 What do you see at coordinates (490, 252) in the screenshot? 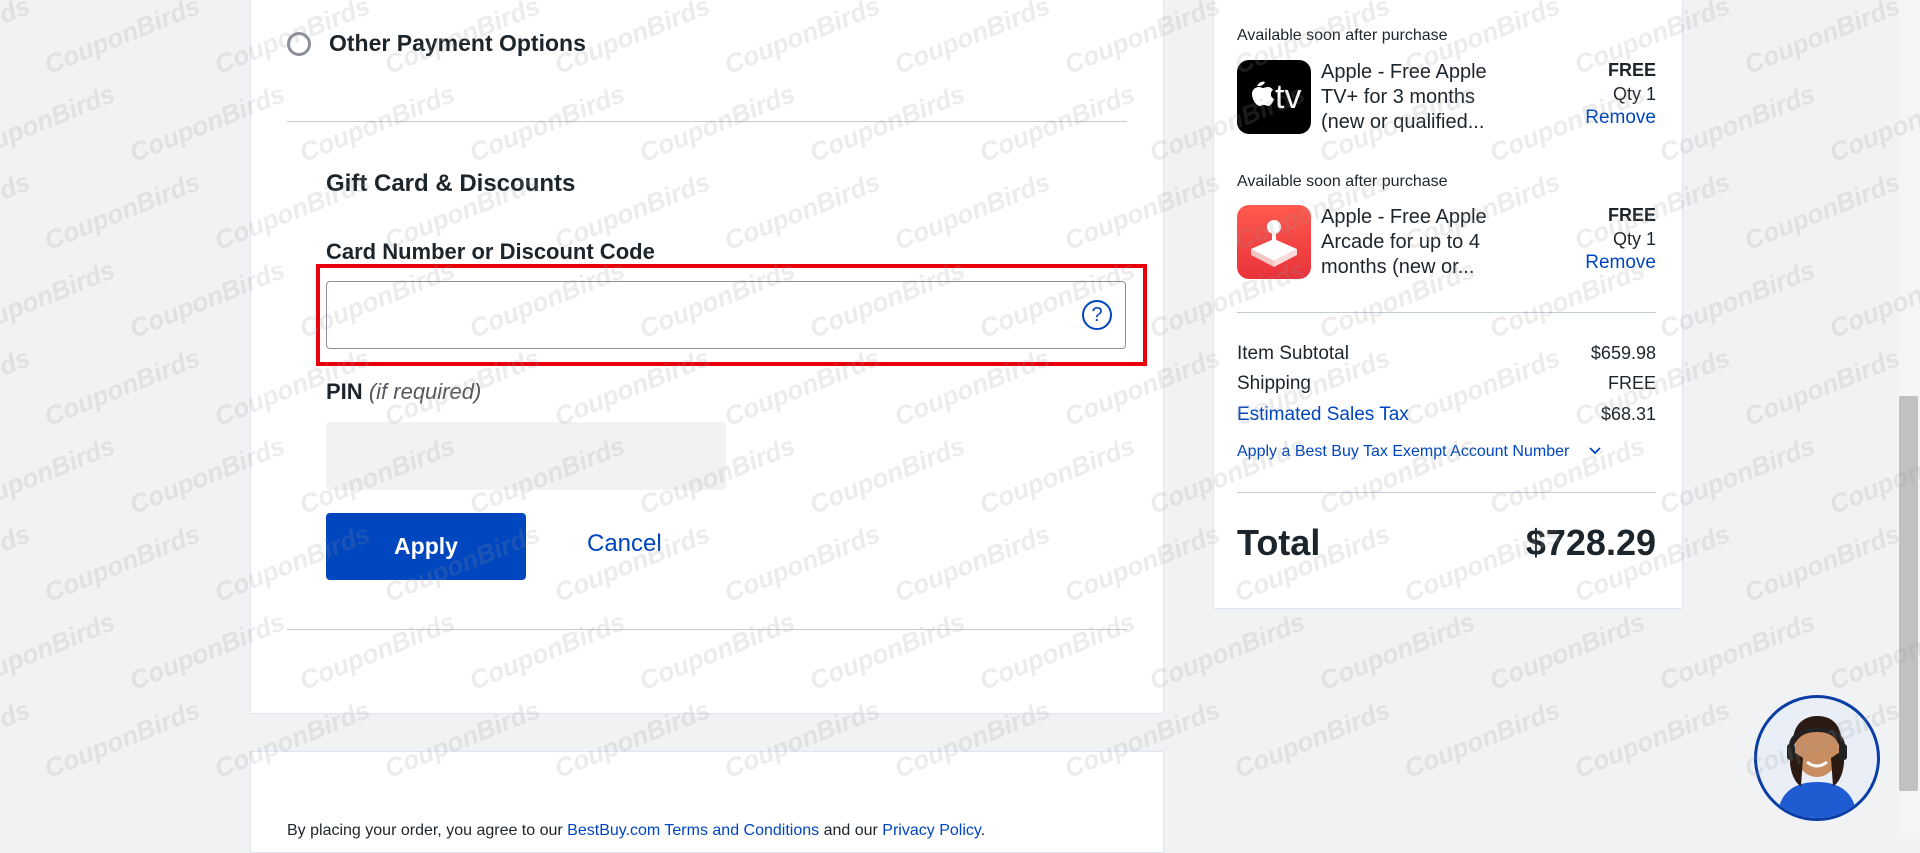
I see `card-number-label: Card Number or Discount Code` at bounding box center [490, 252].